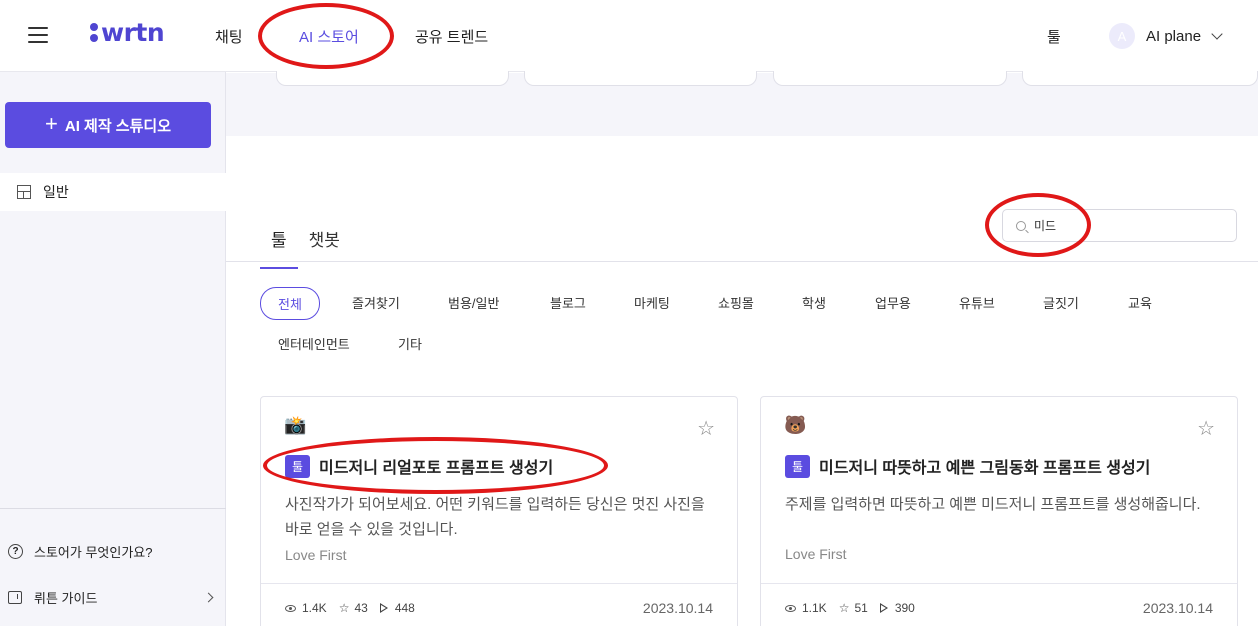 Image resolution: width=1258 pixels, height=626 pixels. What do you see at coordinates (985, 468) in the screenshot?
I see `card-title: 미드저니 따뜻하고 예쁜 그림동화 프롬프트 생성기` at bounding box center [985, 468].